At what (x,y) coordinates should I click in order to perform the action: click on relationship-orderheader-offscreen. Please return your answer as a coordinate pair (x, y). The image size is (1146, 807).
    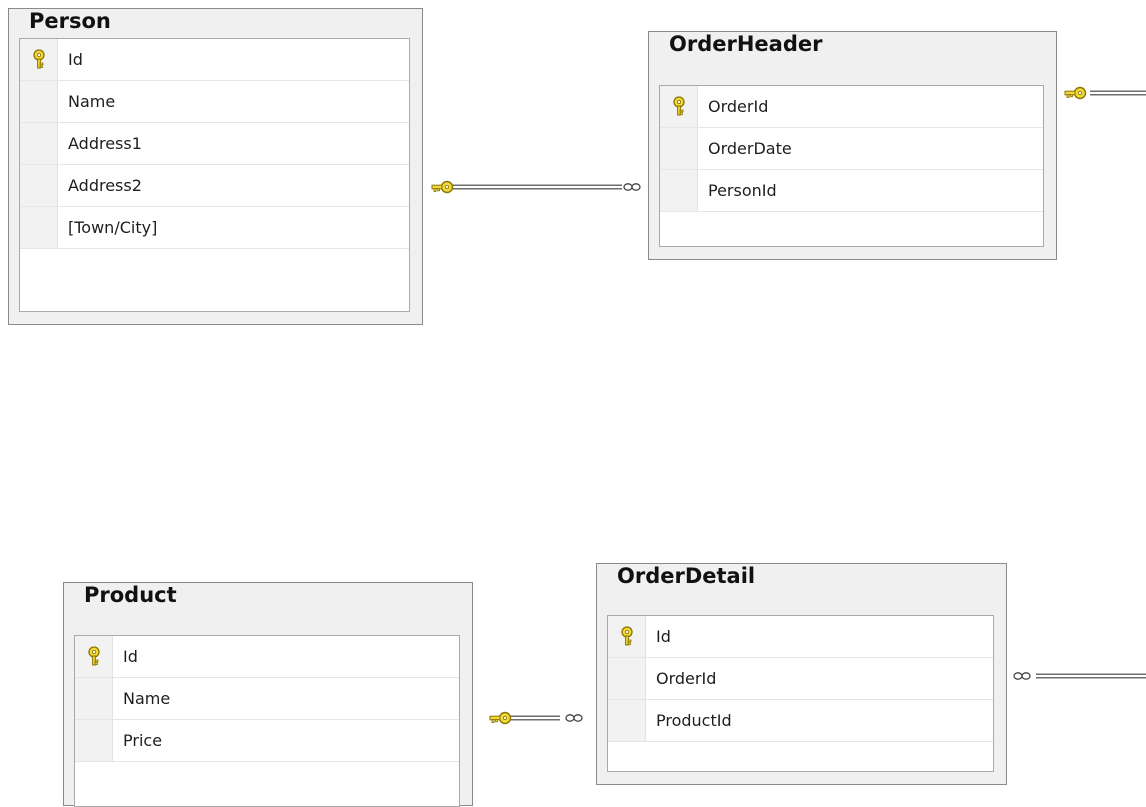
    Looking at the image, I should click on (1105, 93).